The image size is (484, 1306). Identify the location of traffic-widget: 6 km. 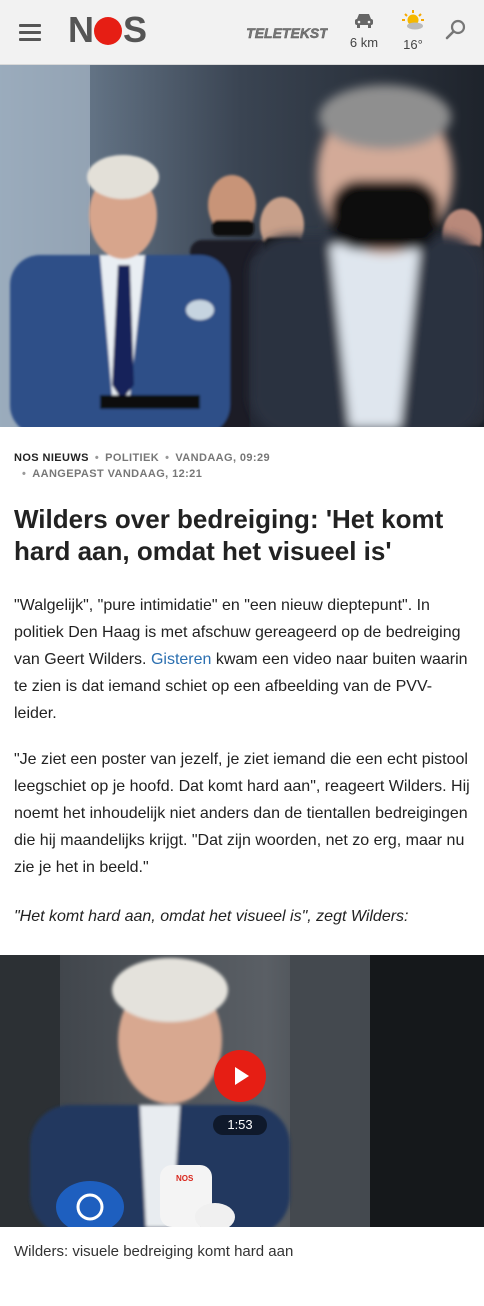
(364, 31).